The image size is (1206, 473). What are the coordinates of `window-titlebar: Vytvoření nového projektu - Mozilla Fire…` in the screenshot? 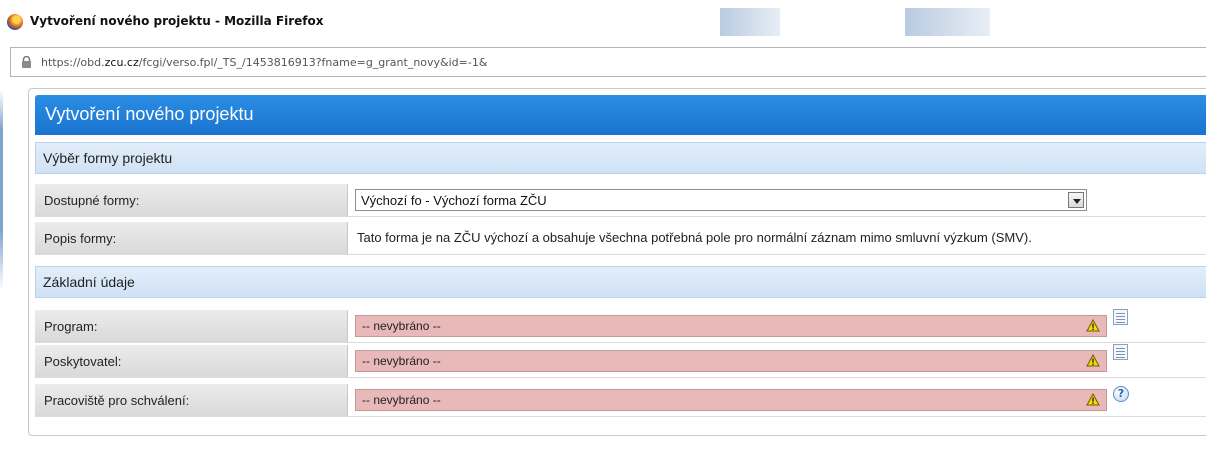 It's located at (603, 19).